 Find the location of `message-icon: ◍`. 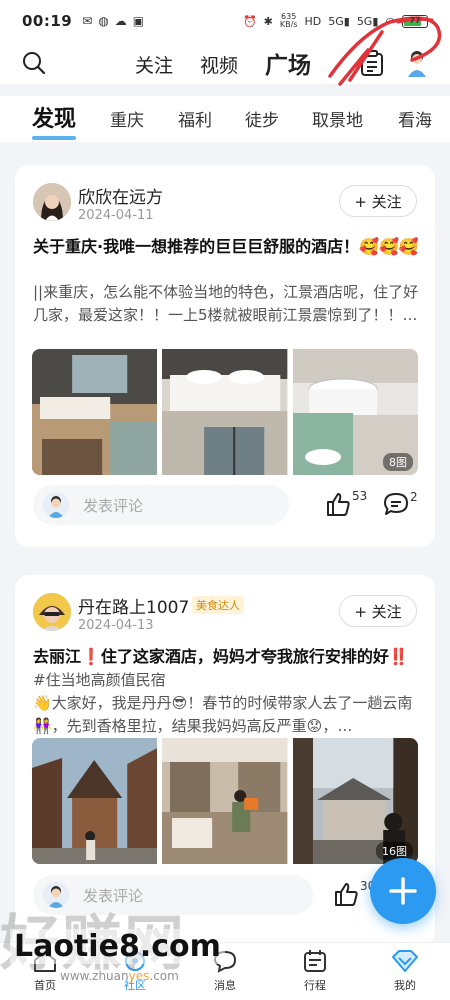

message-icon: ◍ is located at coordinates (103, 21).